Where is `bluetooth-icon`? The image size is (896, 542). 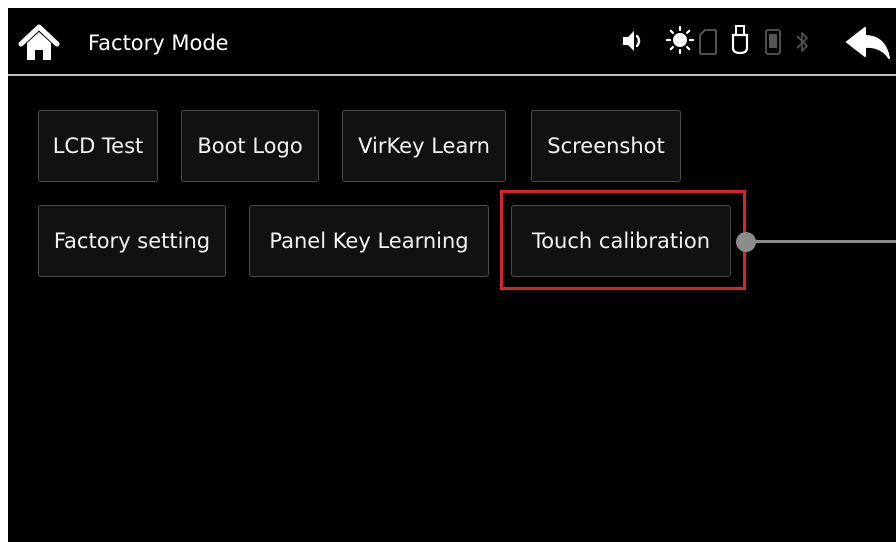
bluetooth-icon is located at coordinates (802, 42).